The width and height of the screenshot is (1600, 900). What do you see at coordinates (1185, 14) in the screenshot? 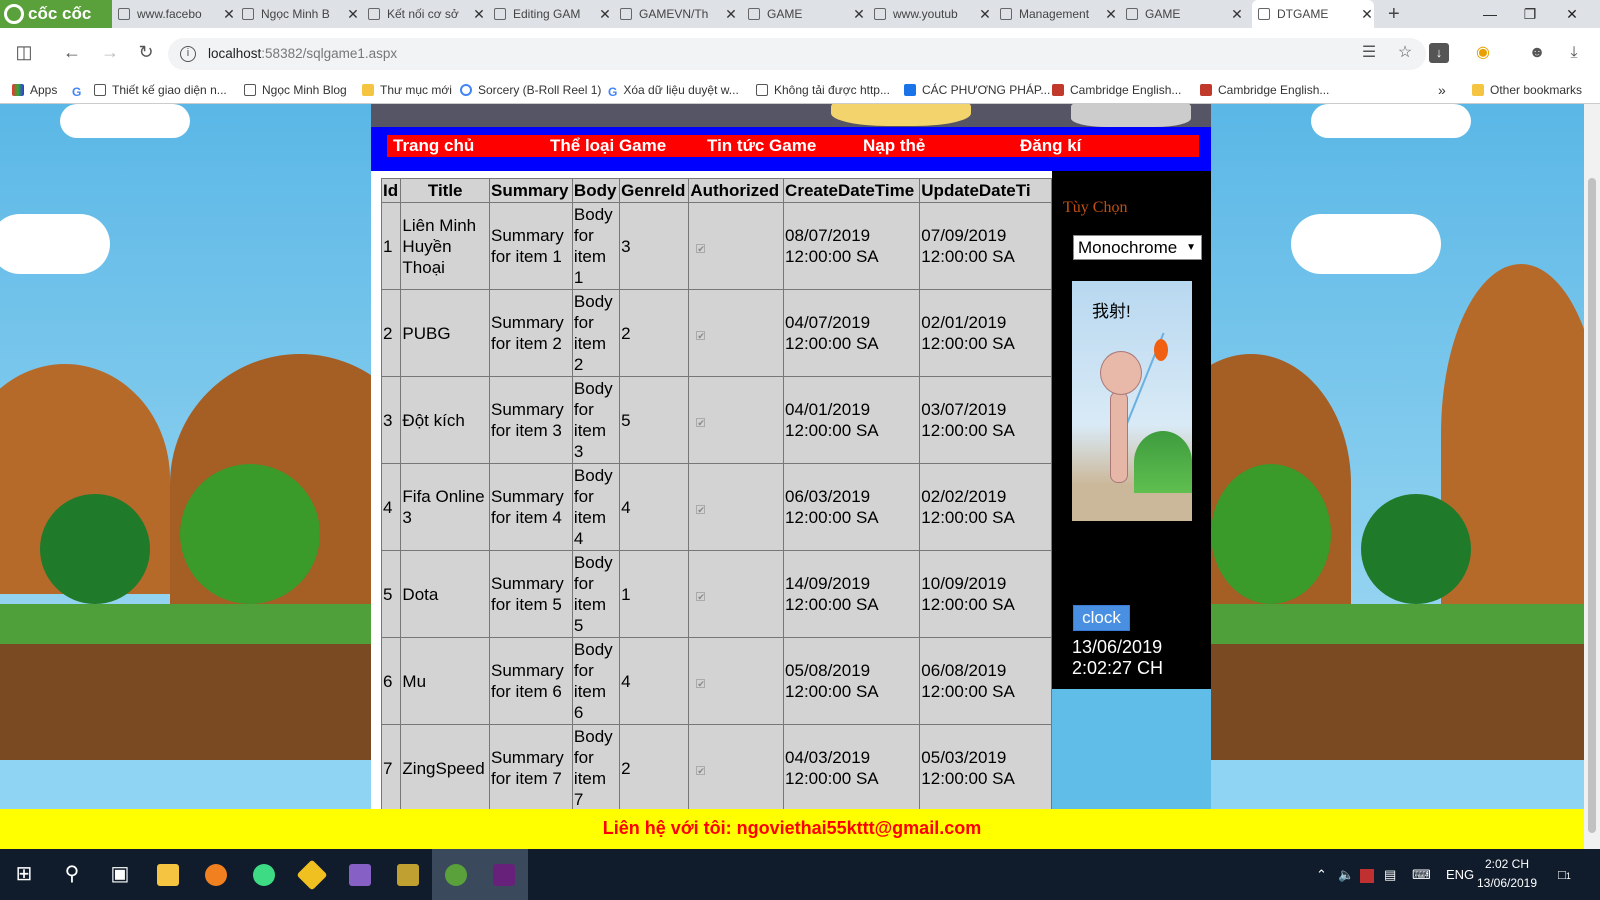
I see `tab-9: GAME ✕` at bounding box center [1185, 14].